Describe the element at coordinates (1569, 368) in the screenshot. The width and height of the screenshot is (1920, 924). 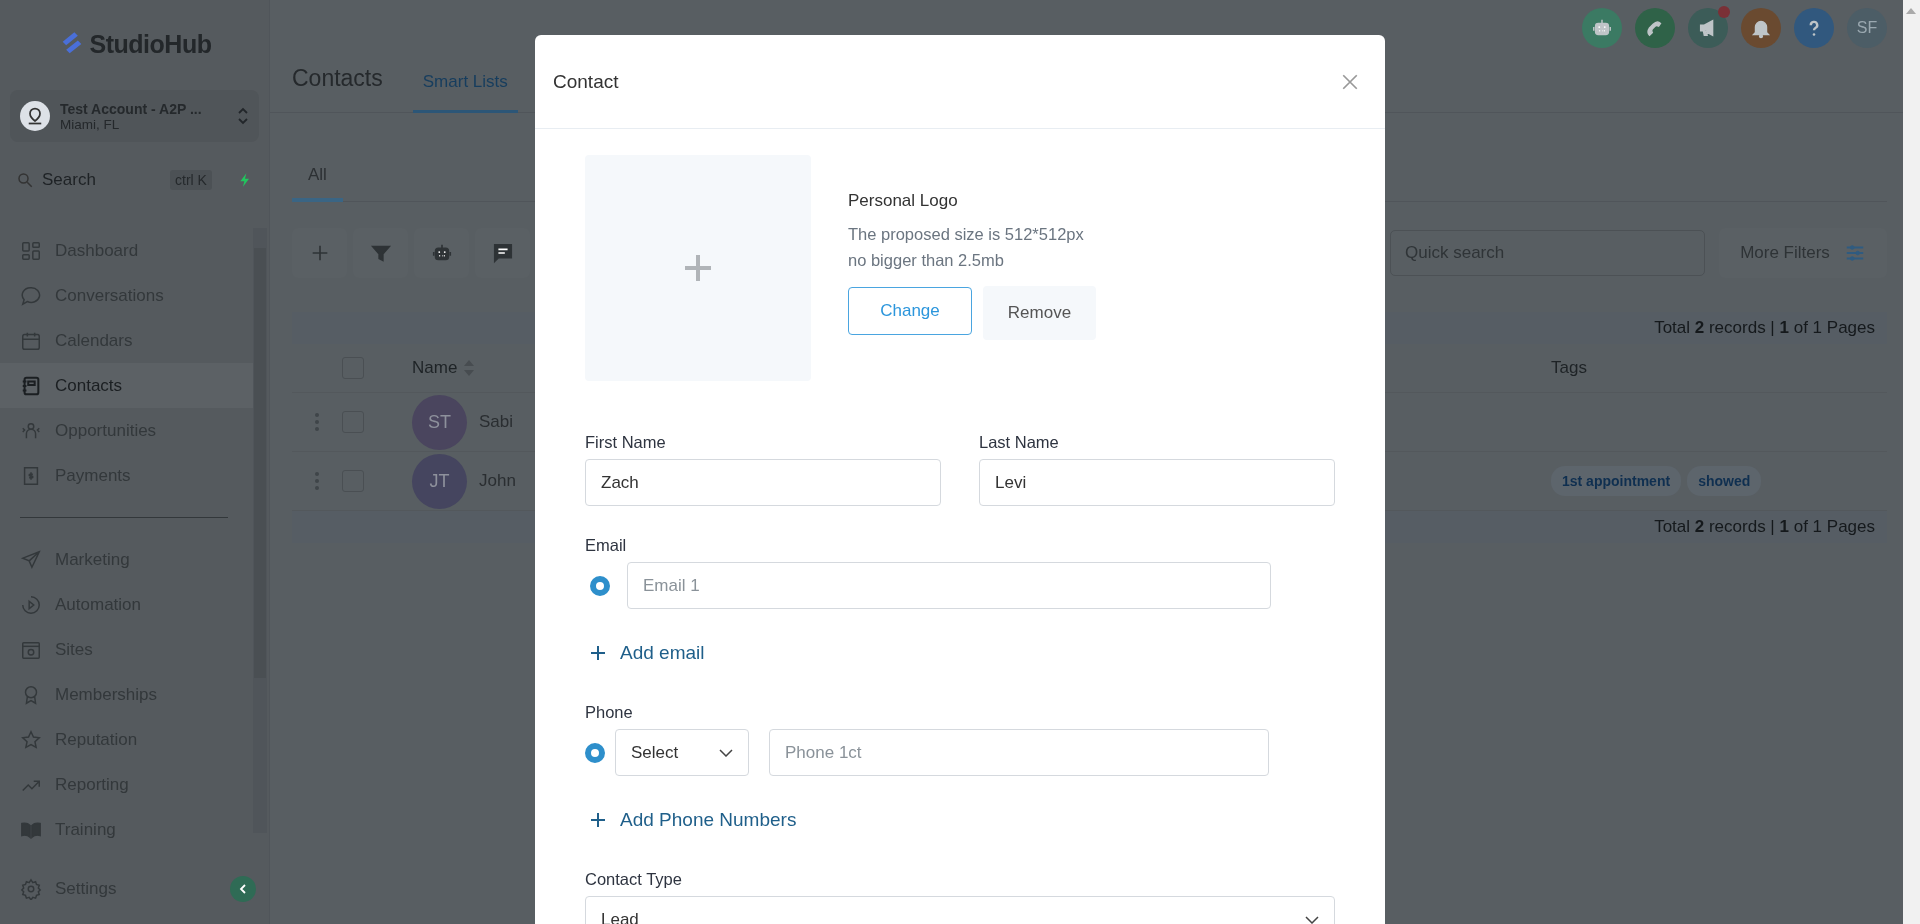
I see `column-header: Tags` at that location.